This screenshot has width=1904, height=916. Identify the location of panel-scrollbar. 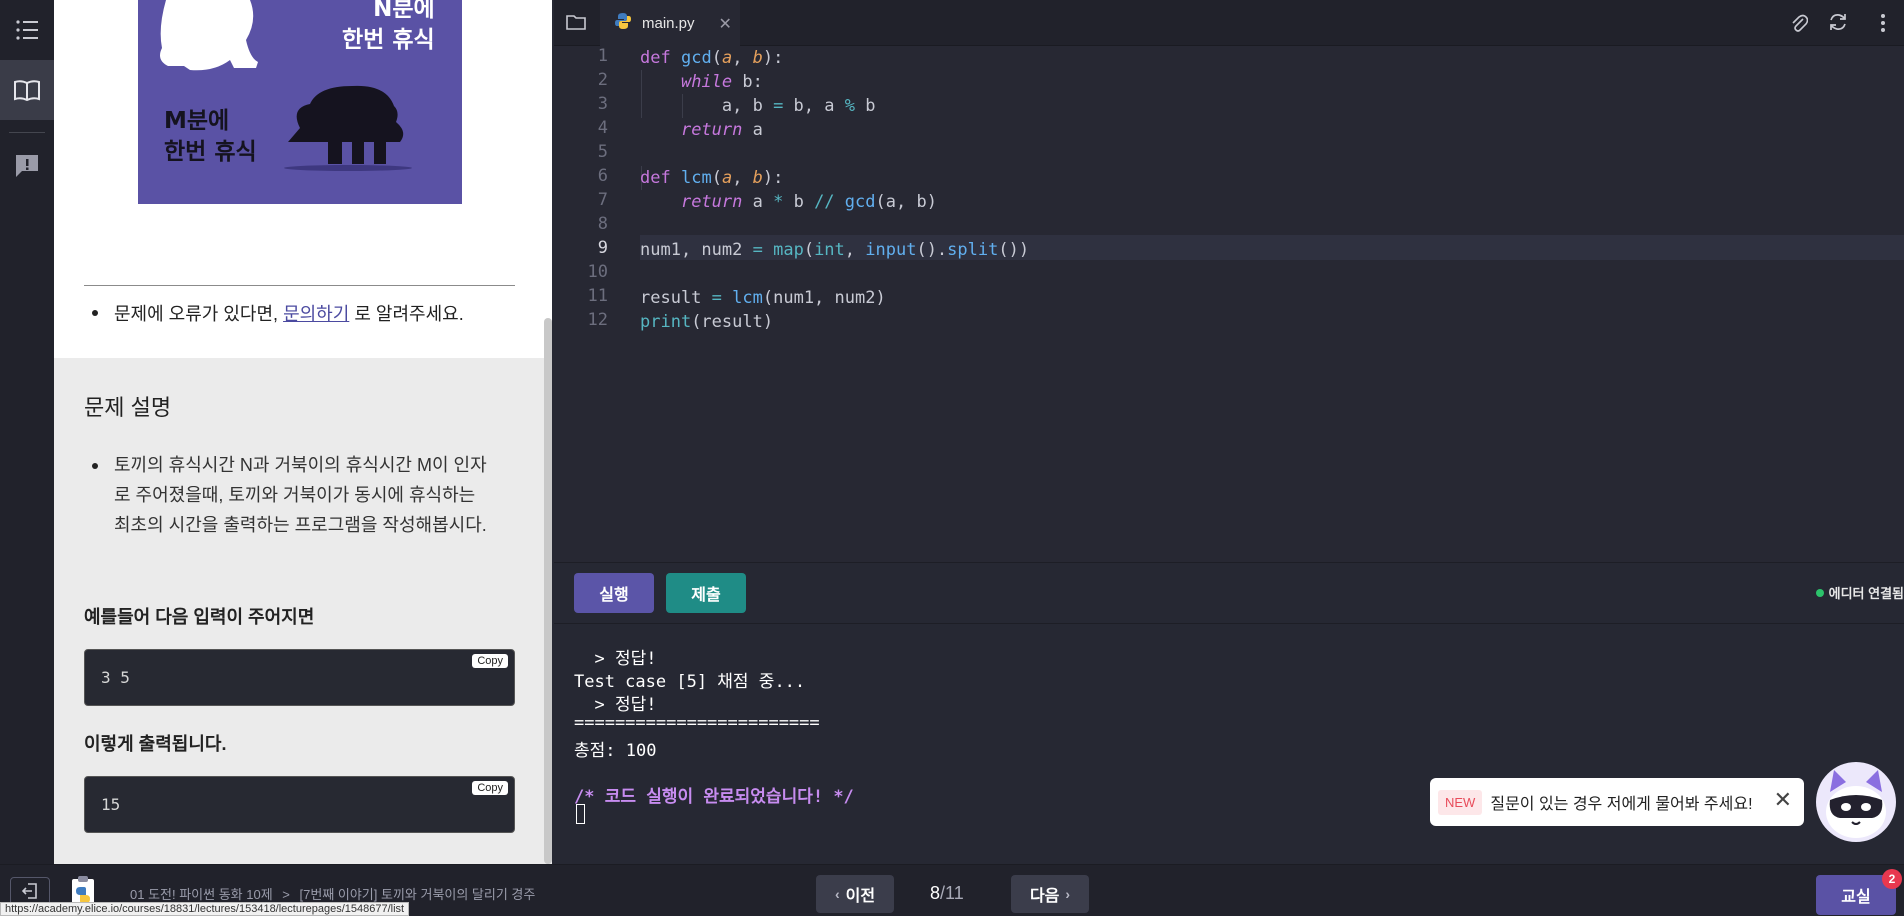
(548, 591).